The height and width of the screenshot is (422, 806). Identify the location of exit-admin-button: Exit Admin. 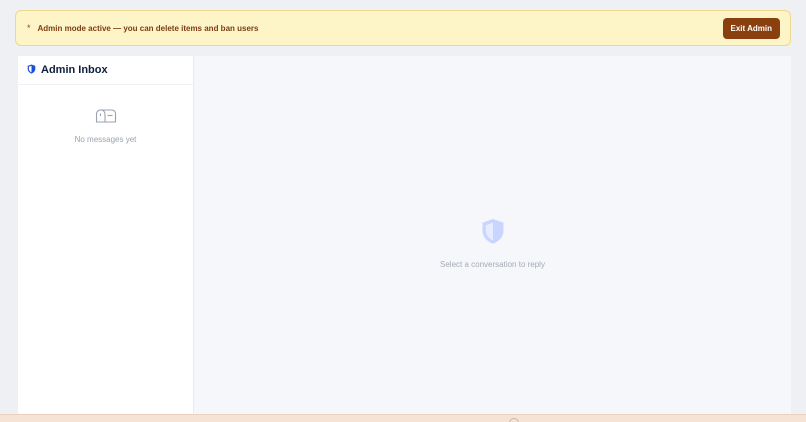
(751, 28).